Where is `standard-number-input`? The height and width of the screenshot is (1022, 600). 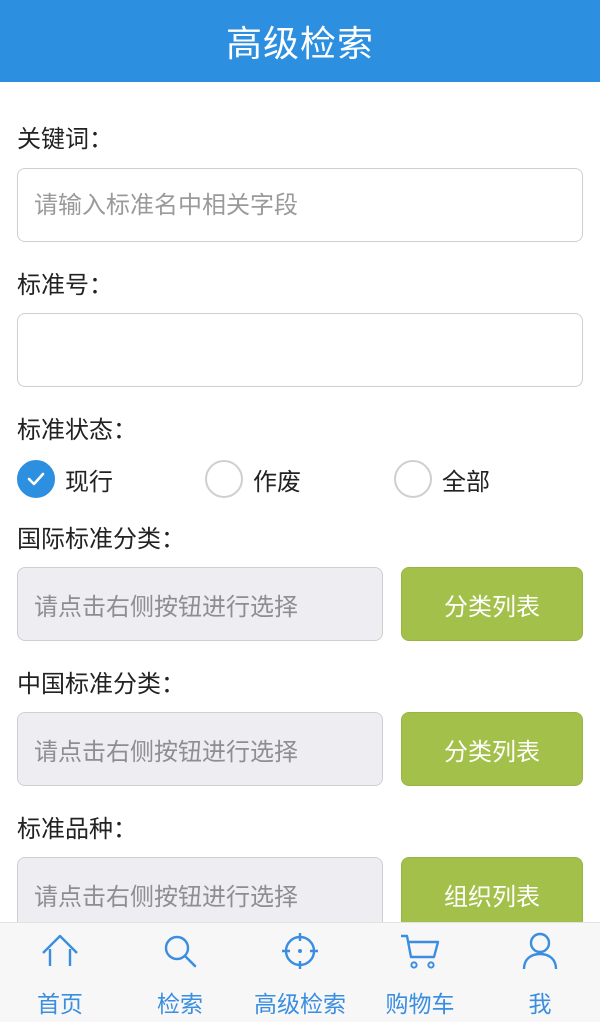 standard-number-input is located at coordinates (300, 350).